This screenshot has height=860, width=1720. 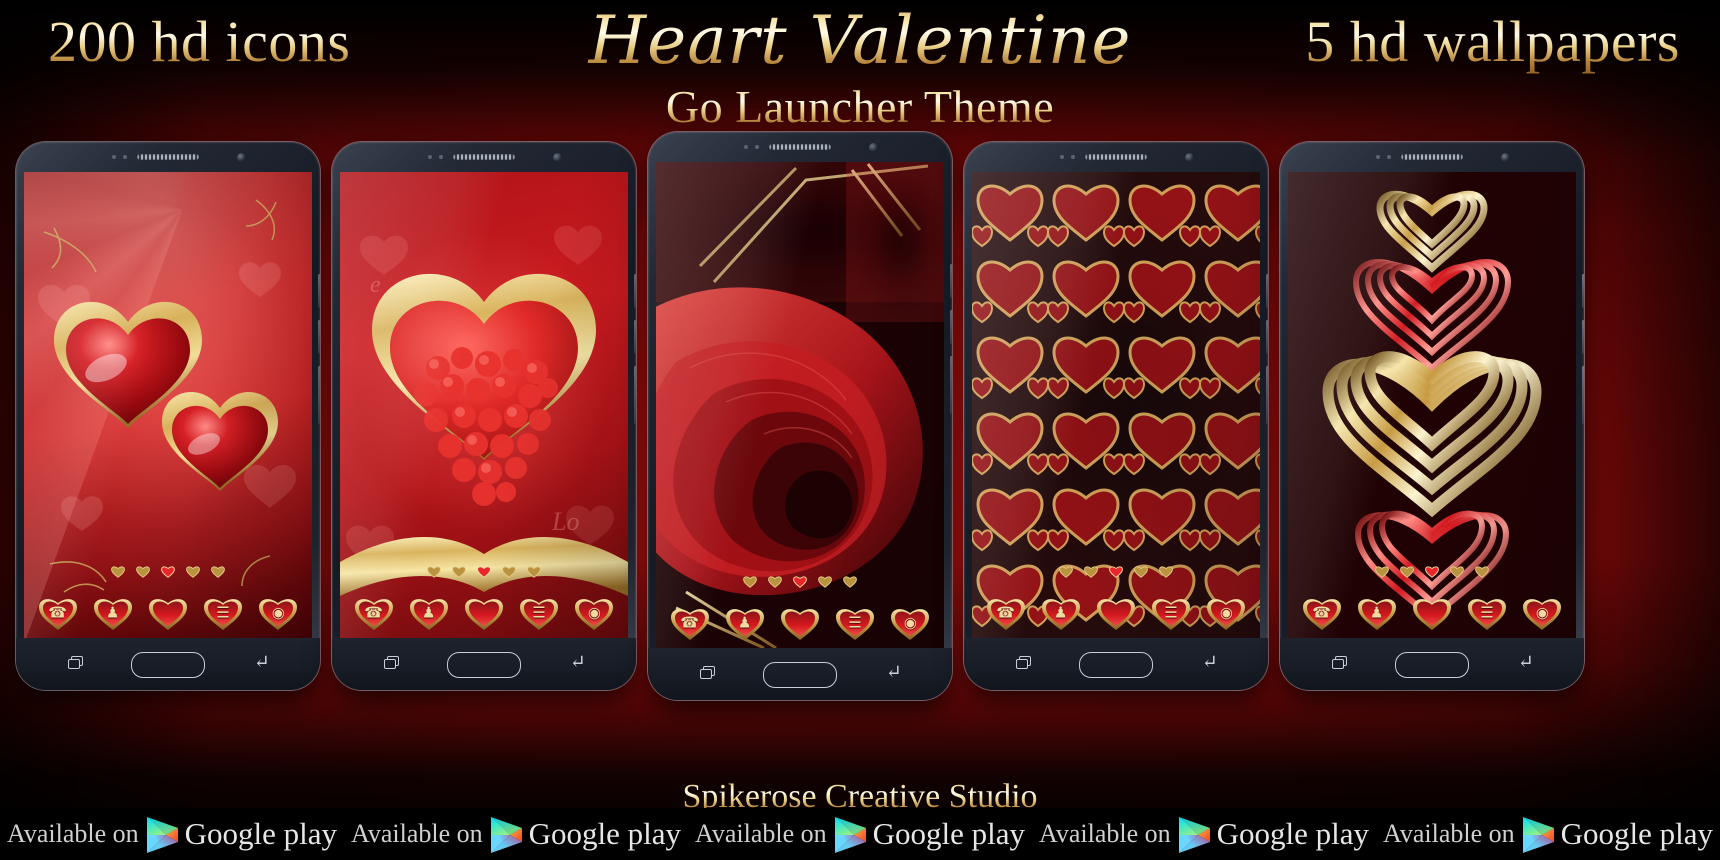 What do you see at coordinates (1116, 405) in the screenshot?
I see `phone-screen-4: ☎ ♟ ☰ ◉` at bounding box center [1116, 405].